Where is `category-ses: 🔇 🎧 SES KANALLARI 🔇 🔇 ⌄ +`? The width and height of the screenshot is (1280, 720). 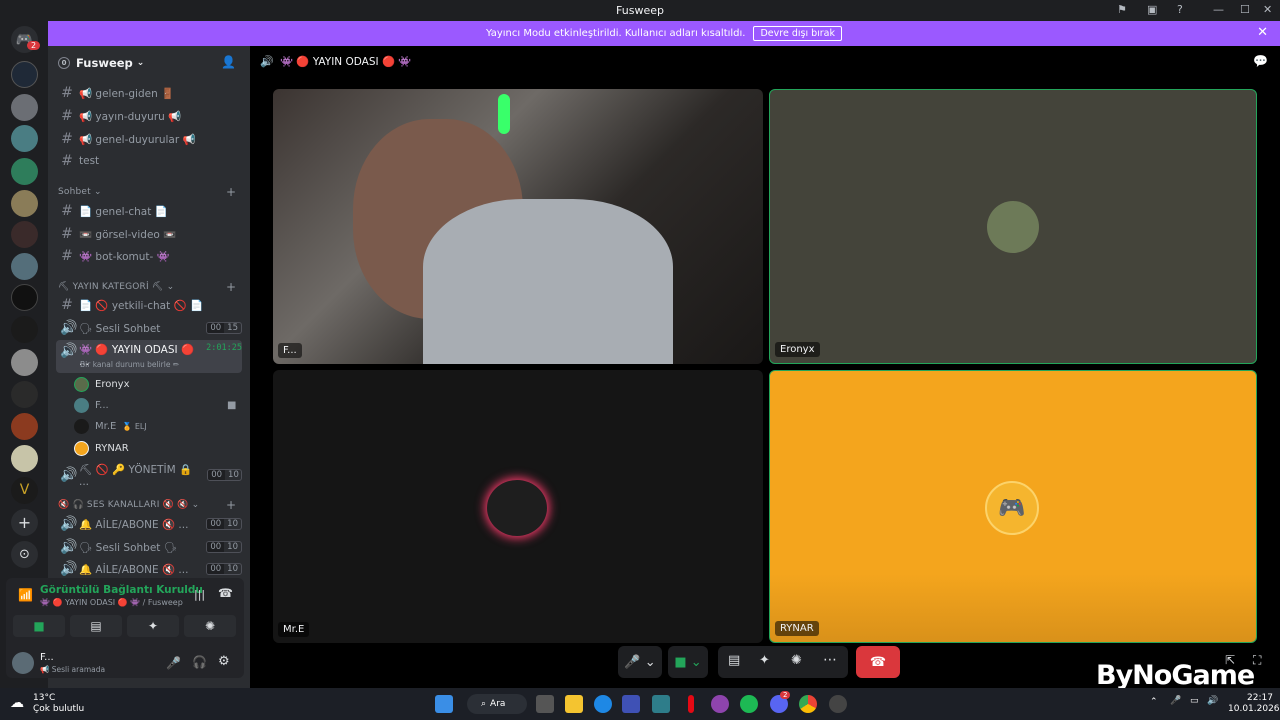 category-ses: 🔇 🎧 SES KANALLARI 🔇 🔇 ⌄ + is located at coordinates (150, 505).